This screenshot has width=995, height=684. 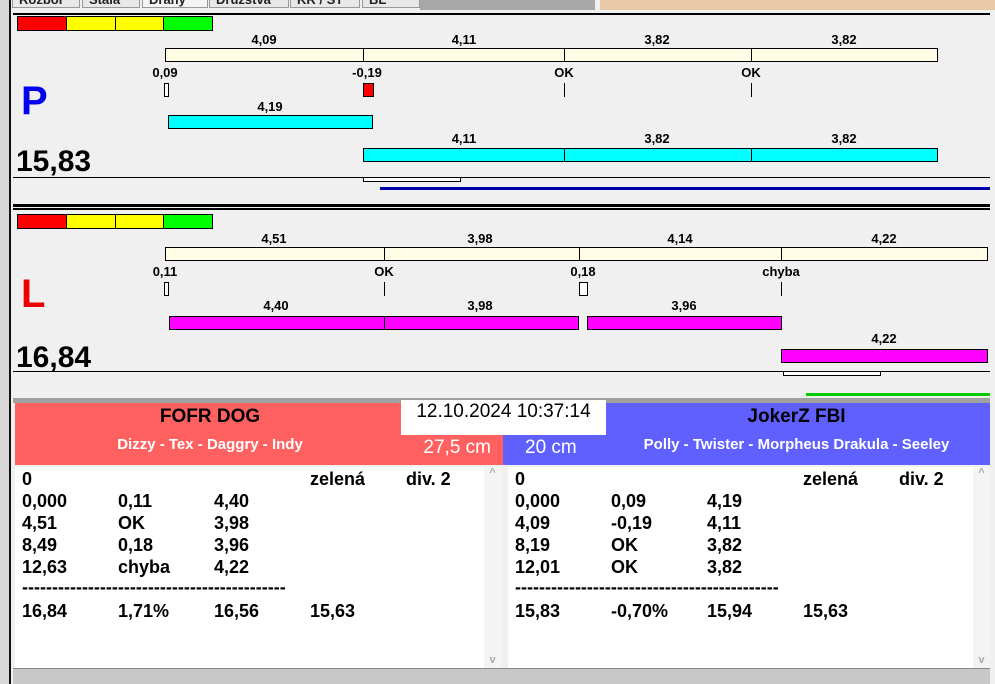 What do you see at coordinates (844, 138) in the screenshot?
I see `run-time: 3,82` at bounding box center [844, 138].